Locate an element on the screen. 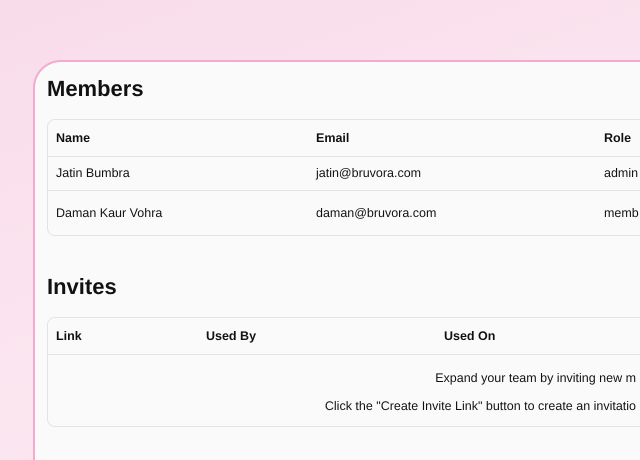 This screenshot has height=460, width=640. column-header: Name is located at coordinates (74, 138).